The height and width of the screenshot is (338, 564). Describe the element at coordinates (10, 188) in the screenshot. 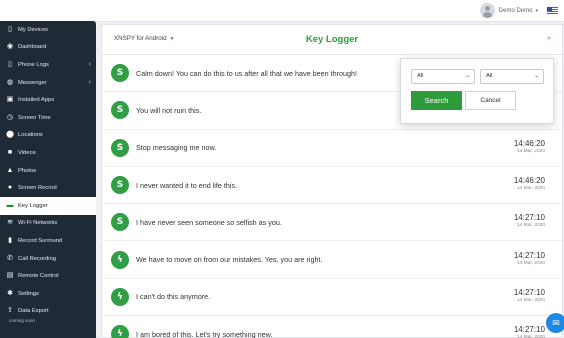

I see `record-icon: ●` at that location.